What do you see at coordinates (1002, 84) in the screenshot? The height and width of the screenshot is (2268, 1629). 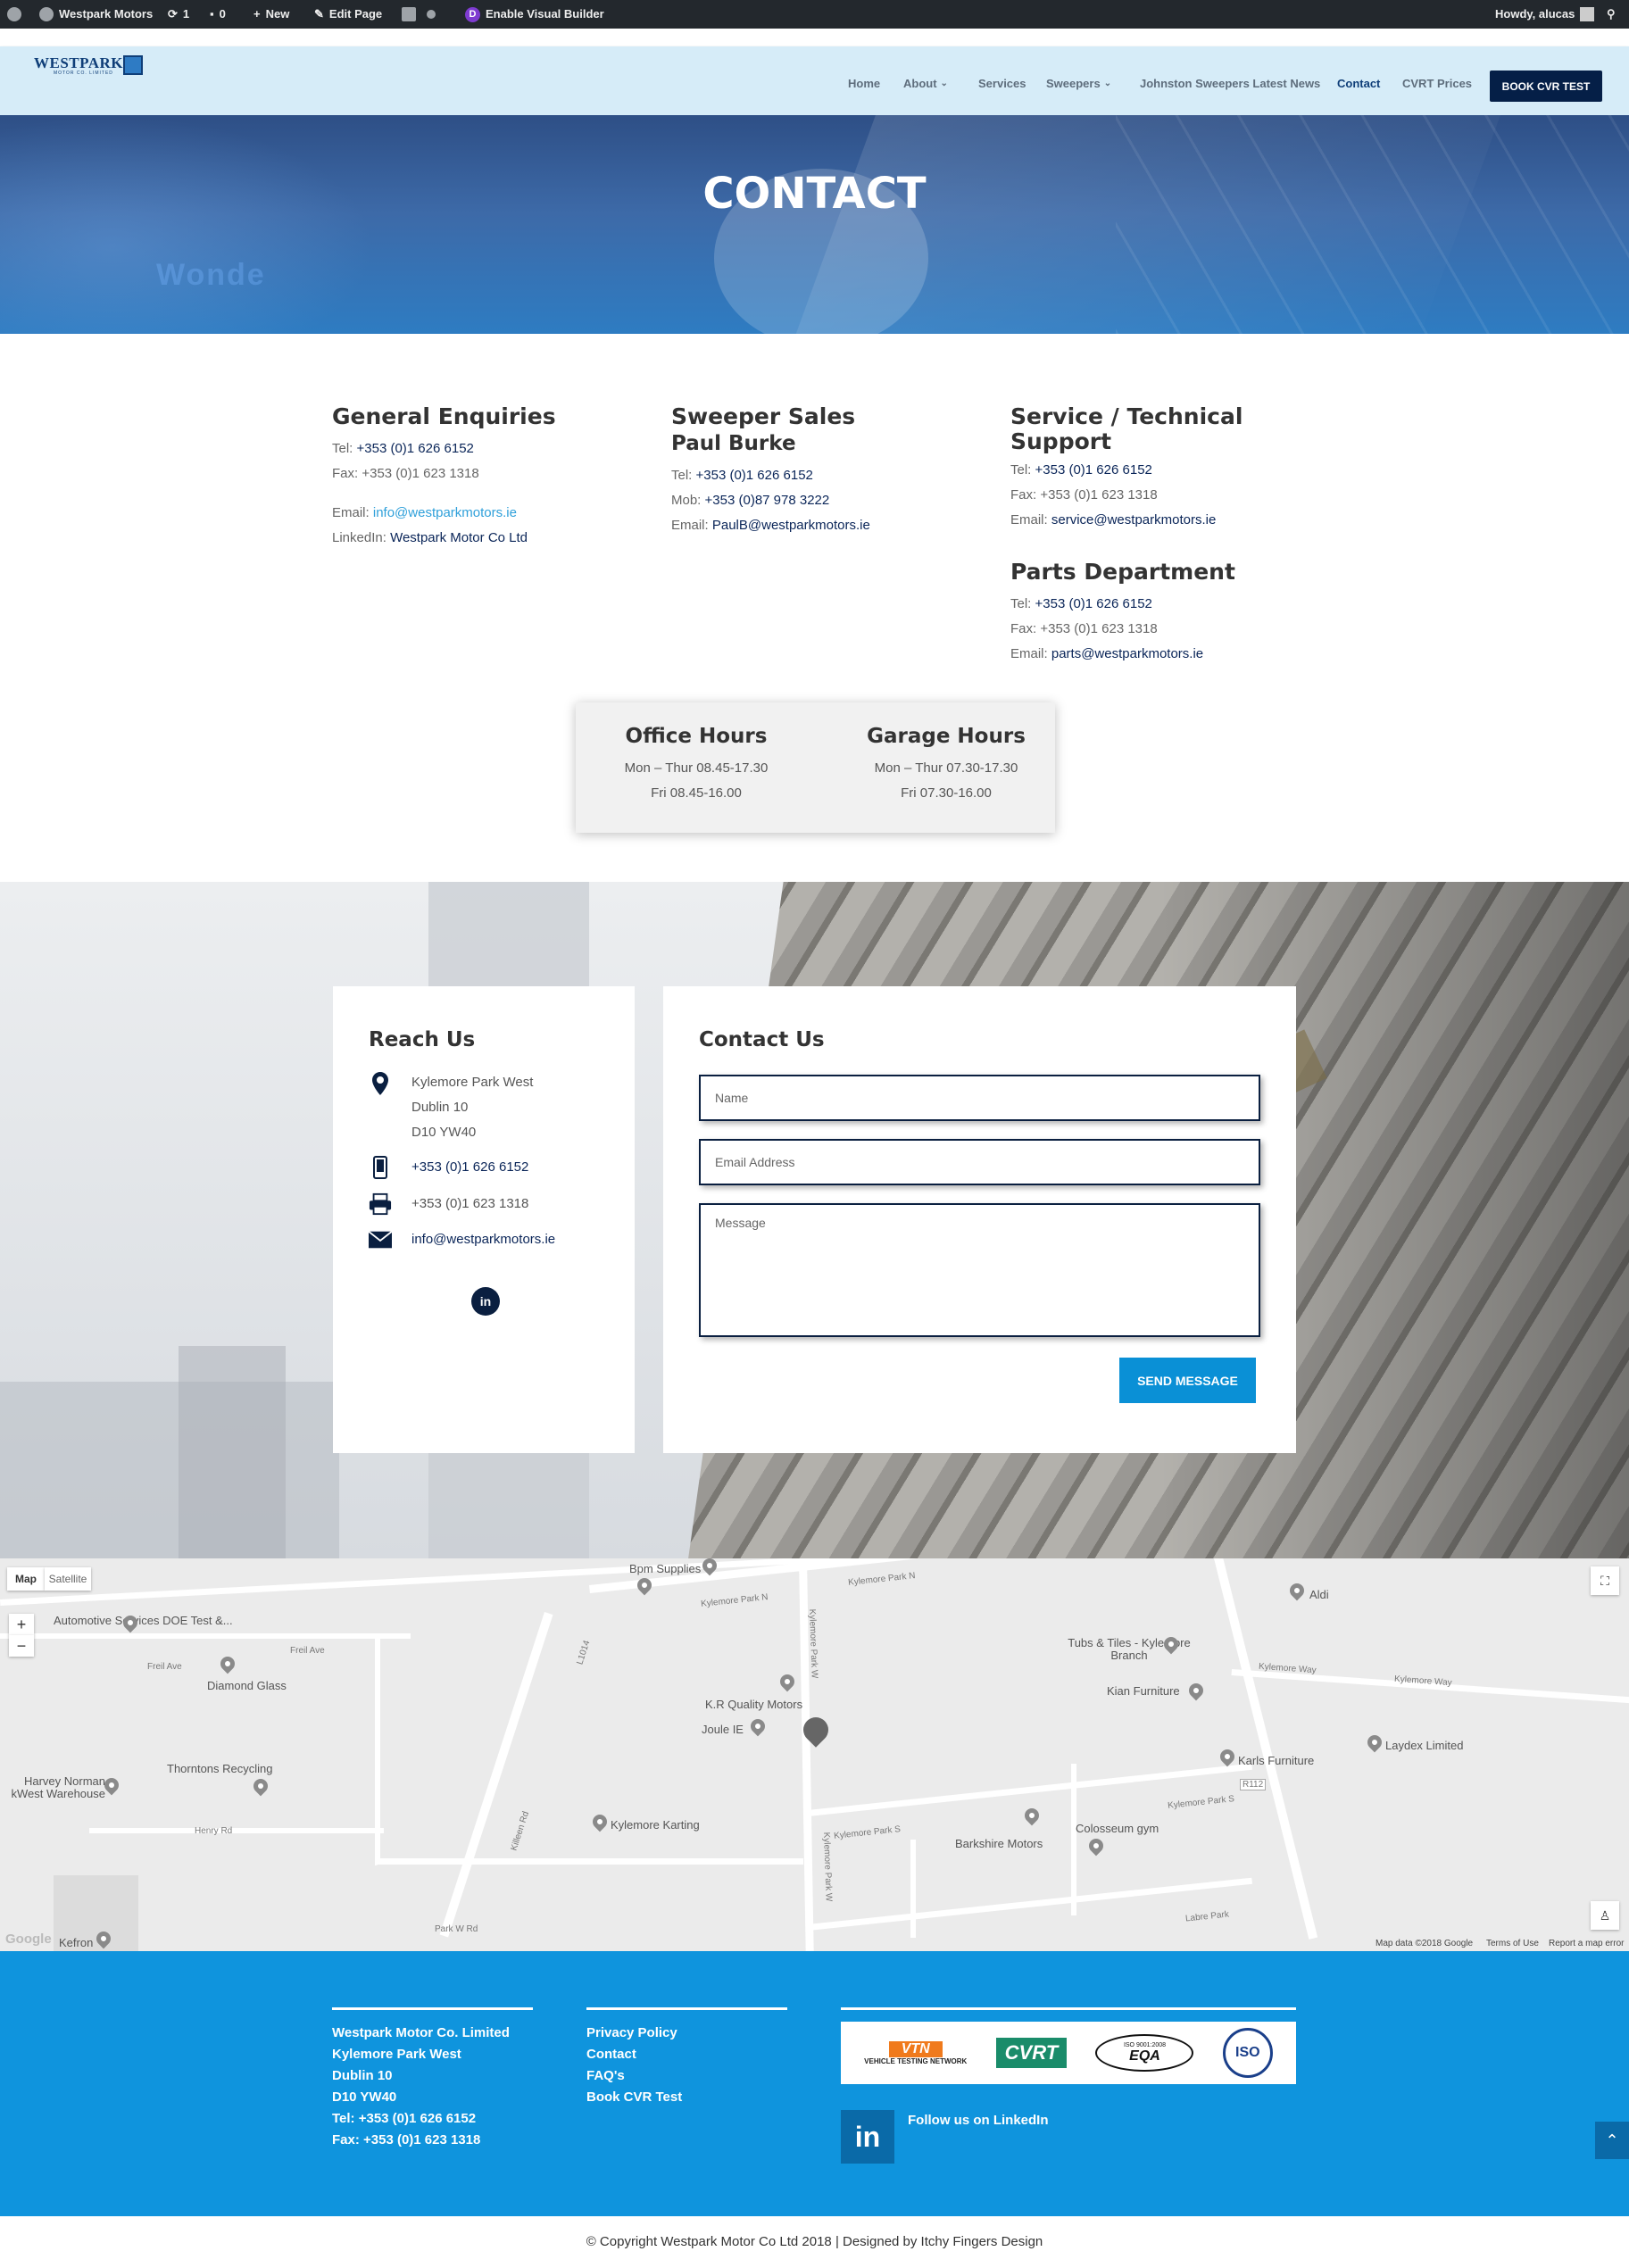 I see `nav-services: Services` at bounding box center [1002, 84].